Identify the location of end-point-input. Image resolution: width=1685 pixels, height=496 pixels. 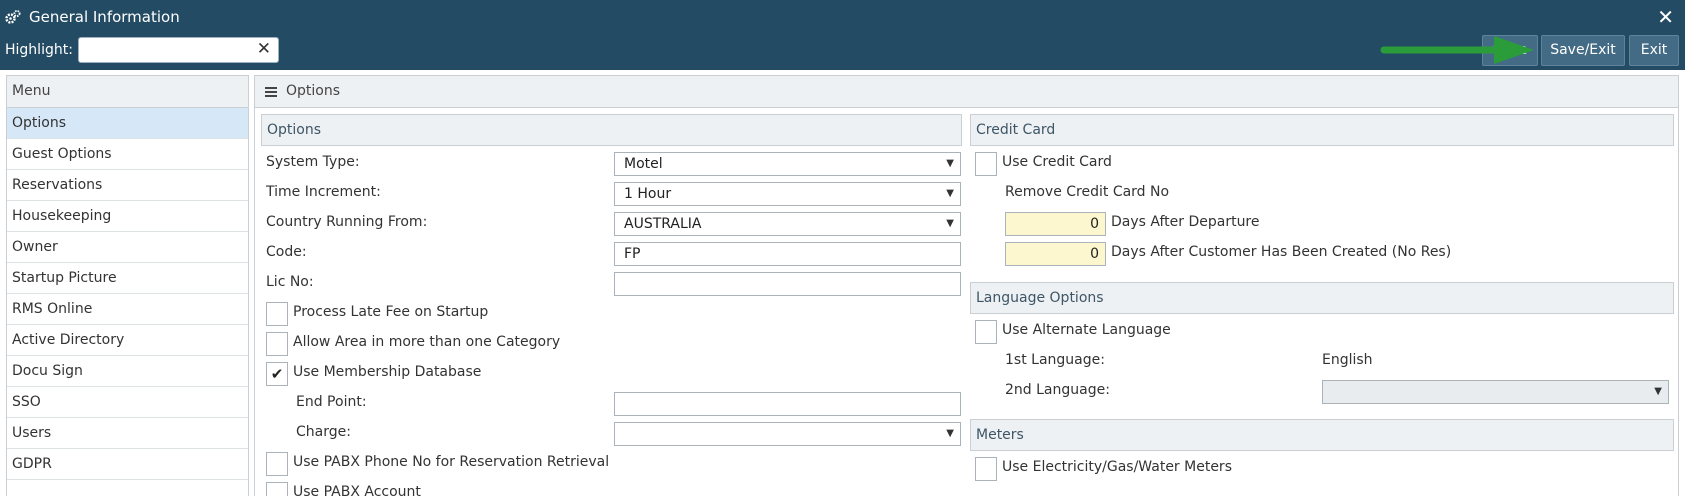
(787, 404).